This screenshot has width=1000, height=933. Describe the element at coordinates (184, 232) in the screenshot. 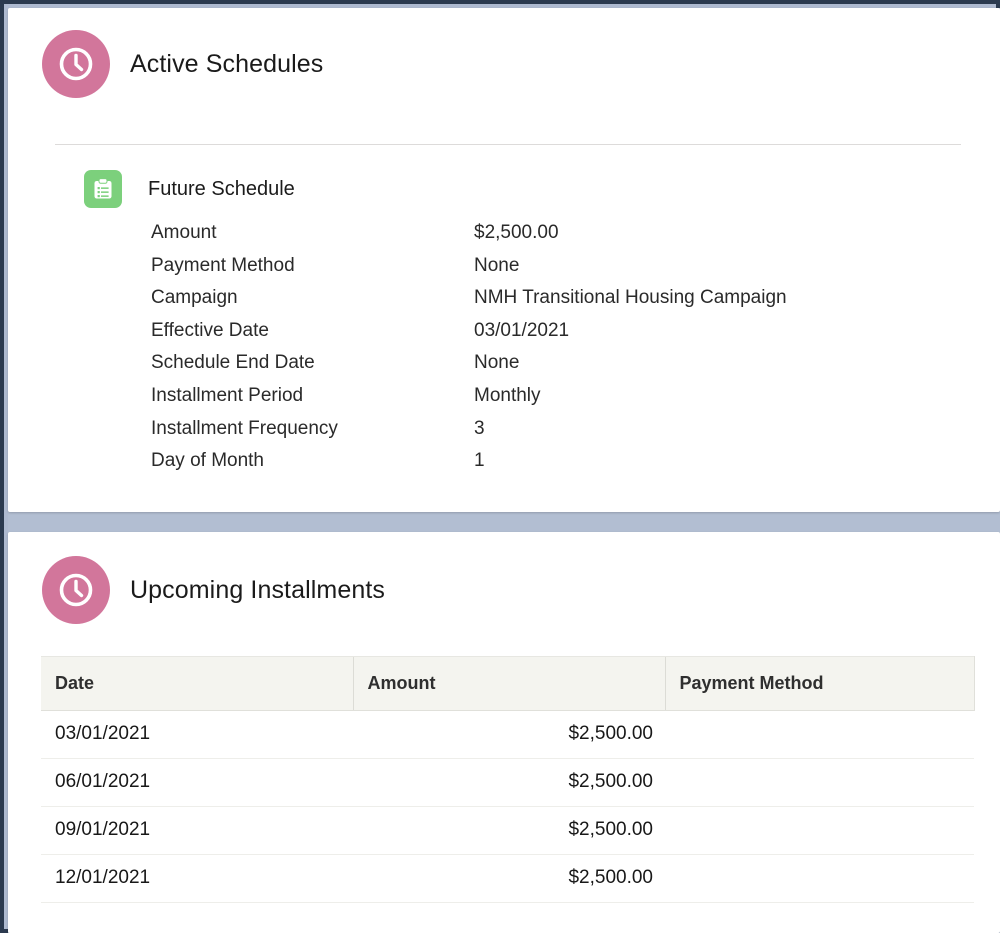

I see `field-label: Amount` at that location.